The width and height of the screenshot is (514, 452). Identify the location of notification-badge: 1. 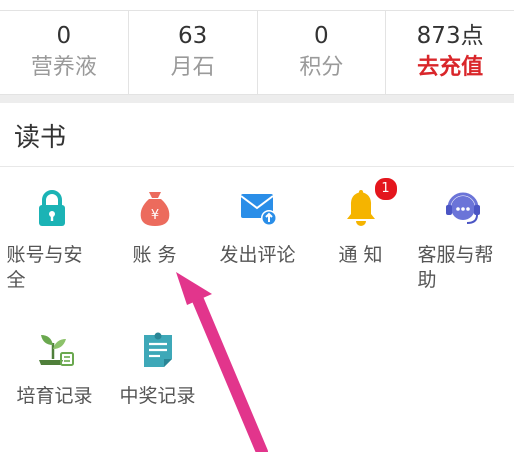
(385, 189).